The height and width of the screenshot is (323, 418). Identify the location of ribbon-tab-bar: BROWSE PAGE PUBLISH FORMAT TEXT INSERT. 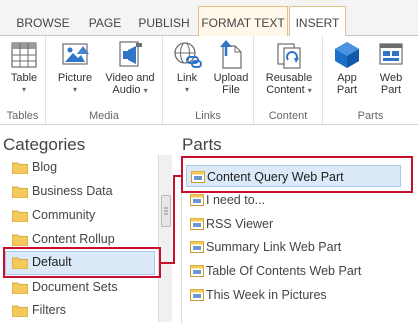
(209, 18).